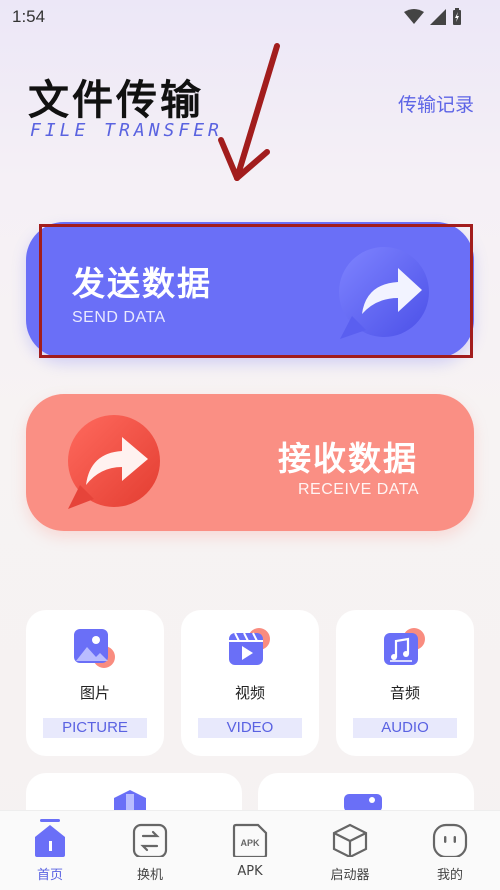  What do you see at coordinates (250, 728) in the screenshot?
I see `category-en-video: VIDEO` at bounding box center [250, 728].